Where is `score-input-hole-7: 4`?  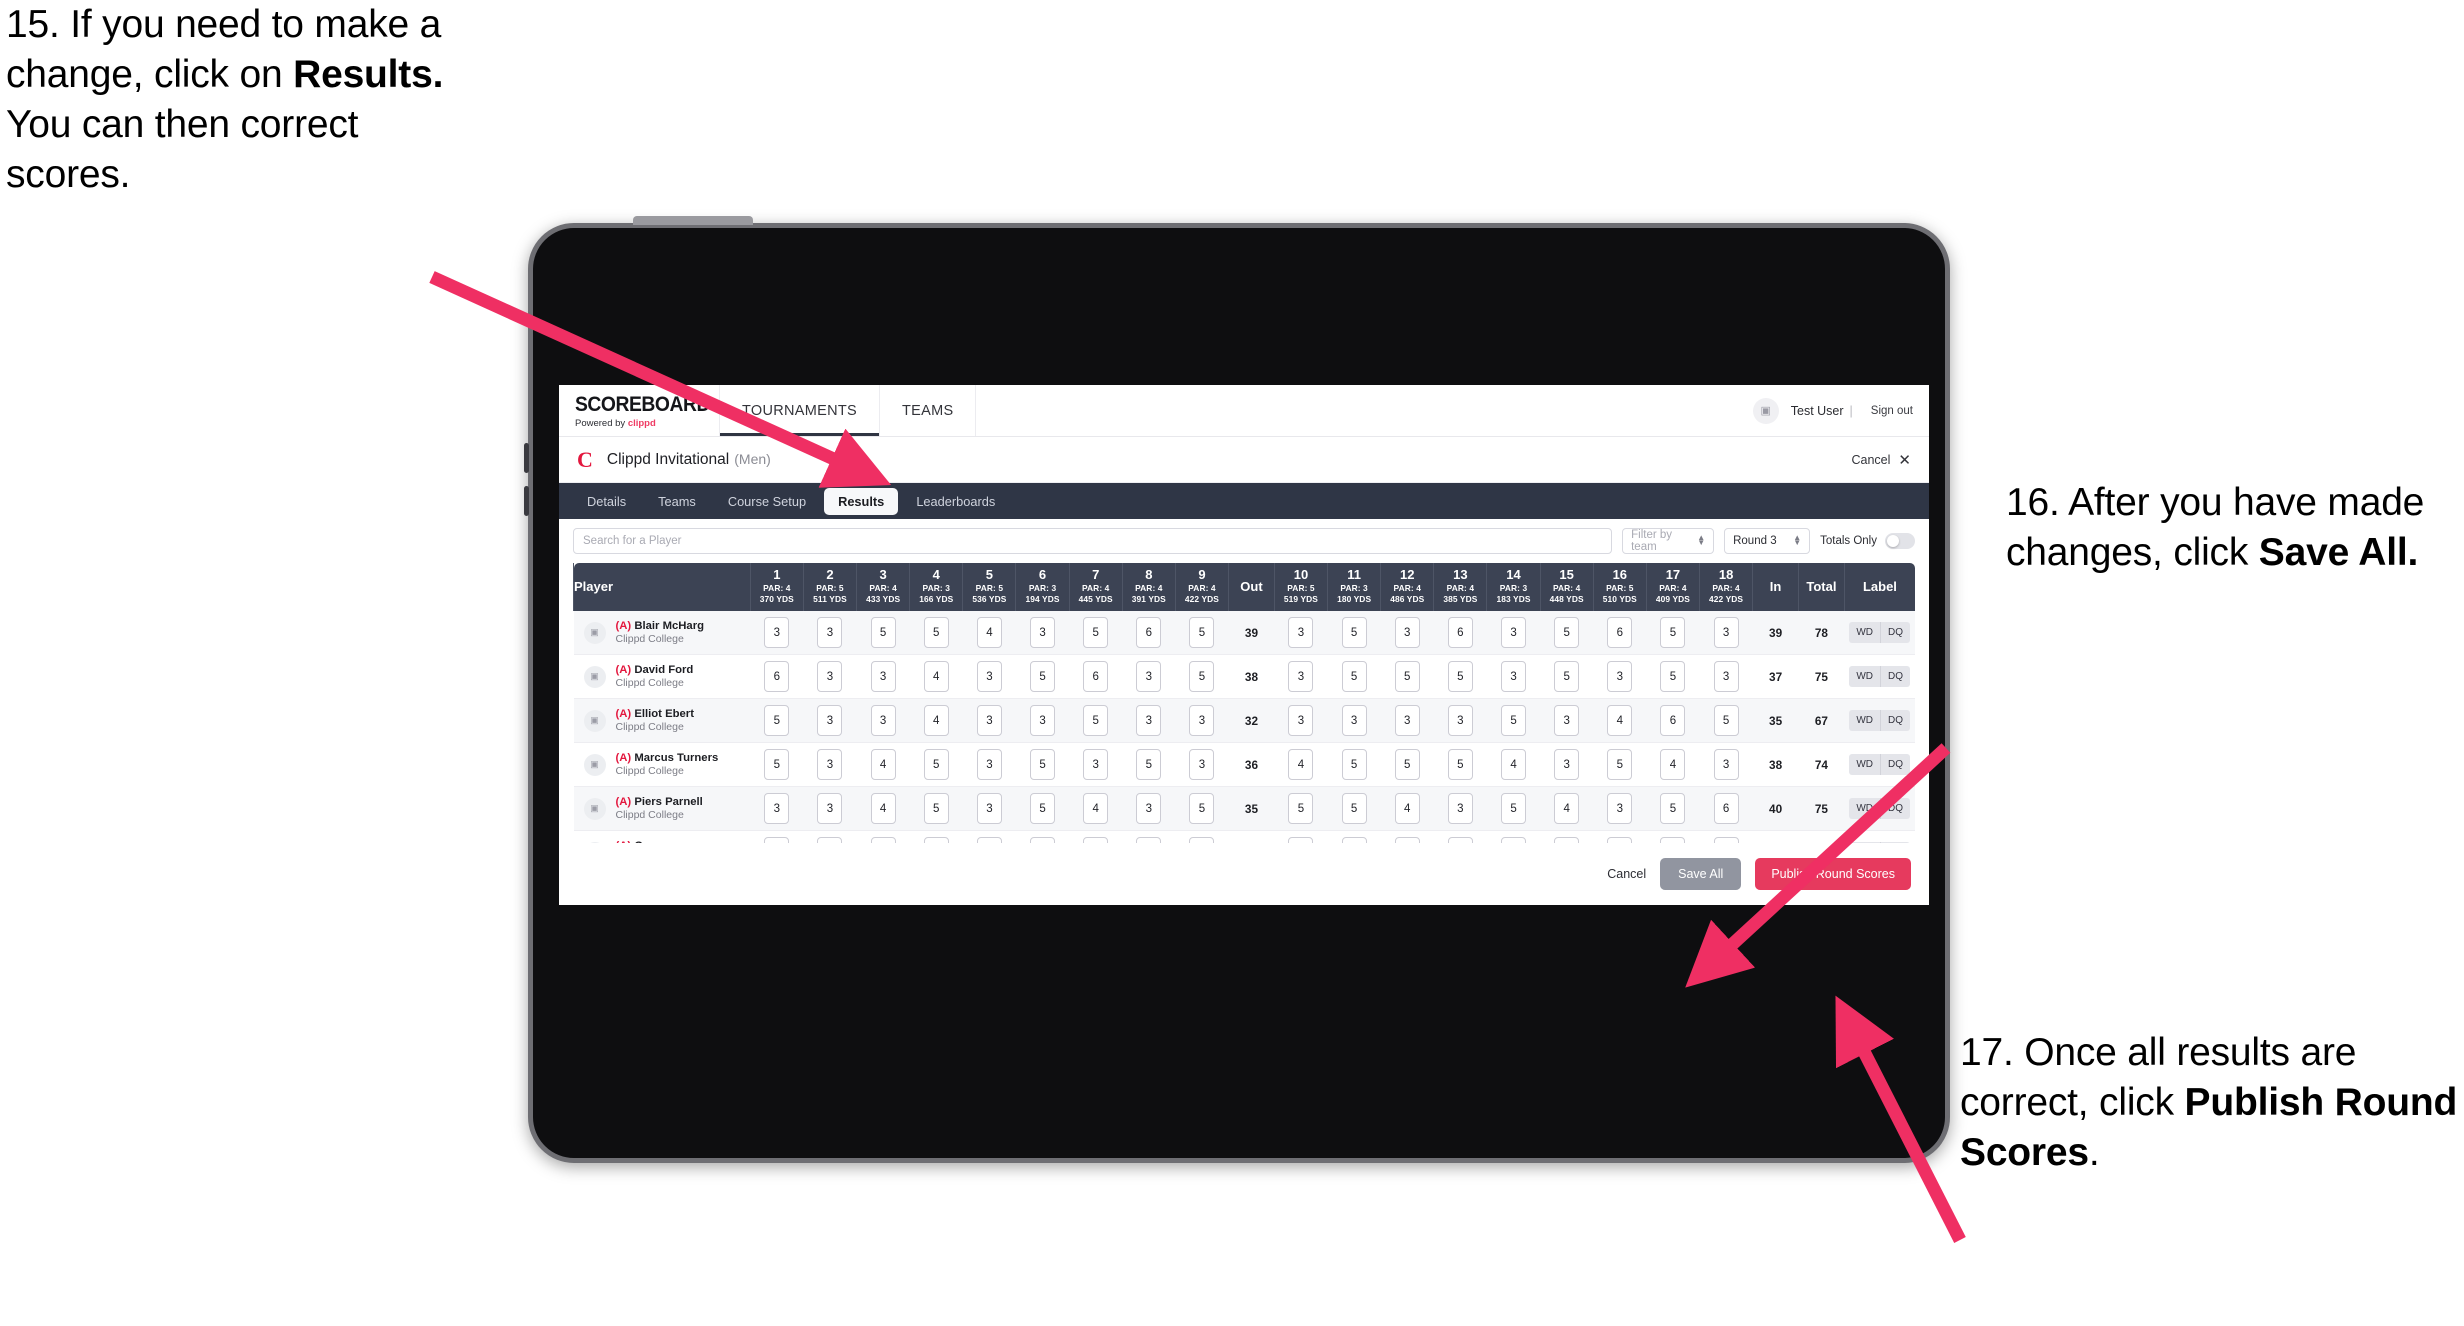
score-input-hole-7: 4 is located at coordinates (1096, 809).